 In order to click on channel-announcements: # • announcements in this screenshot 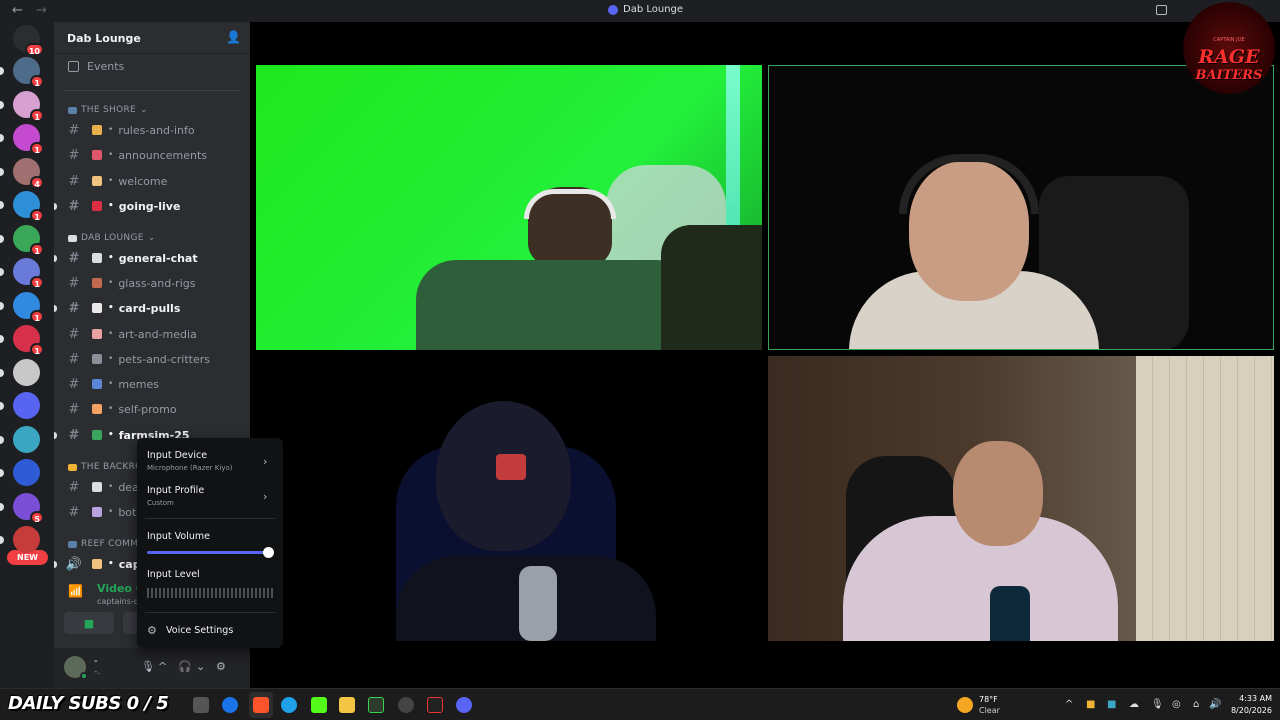, I will do `click(152, 155)`.